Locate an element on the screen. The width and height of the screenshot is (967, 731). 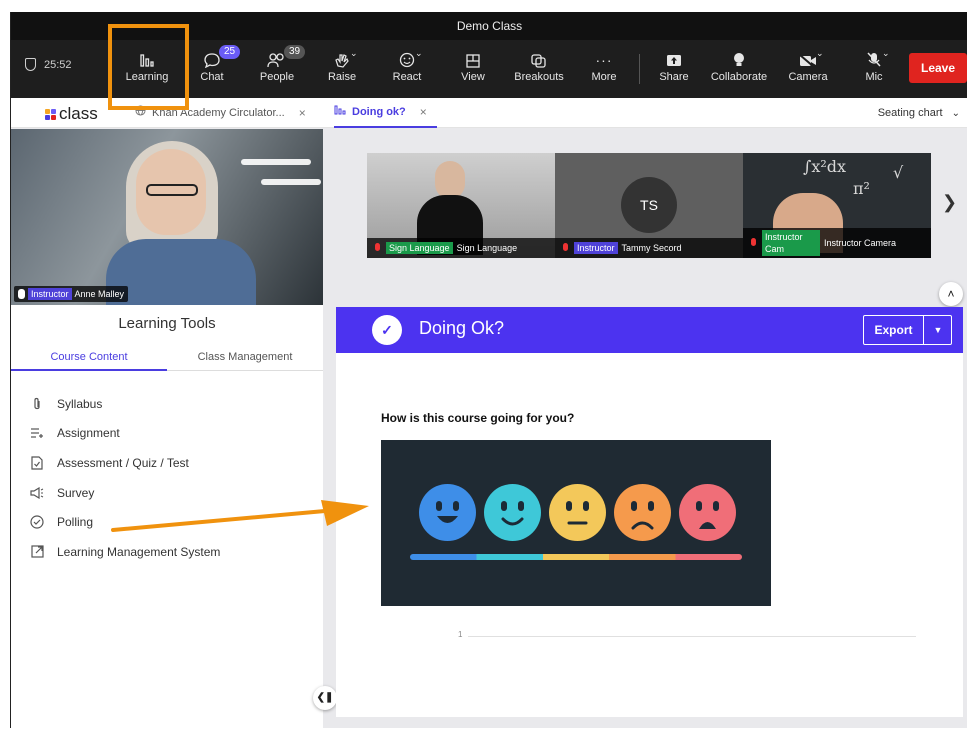
sad-face-icon is located at coordinates (642, 512).